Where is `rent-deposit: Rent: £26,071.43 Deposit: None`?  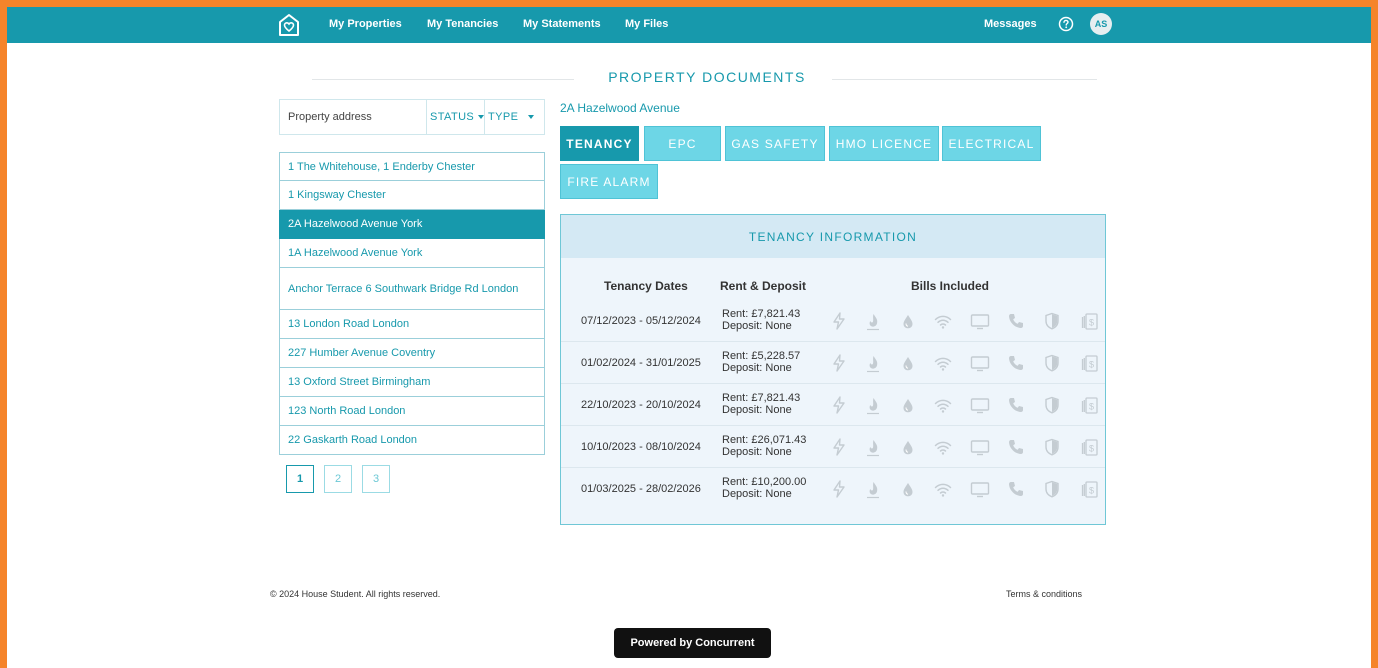 rent-deposit: Rent: £26,071.43 Deposit: None is located at coordinates (764, 446).